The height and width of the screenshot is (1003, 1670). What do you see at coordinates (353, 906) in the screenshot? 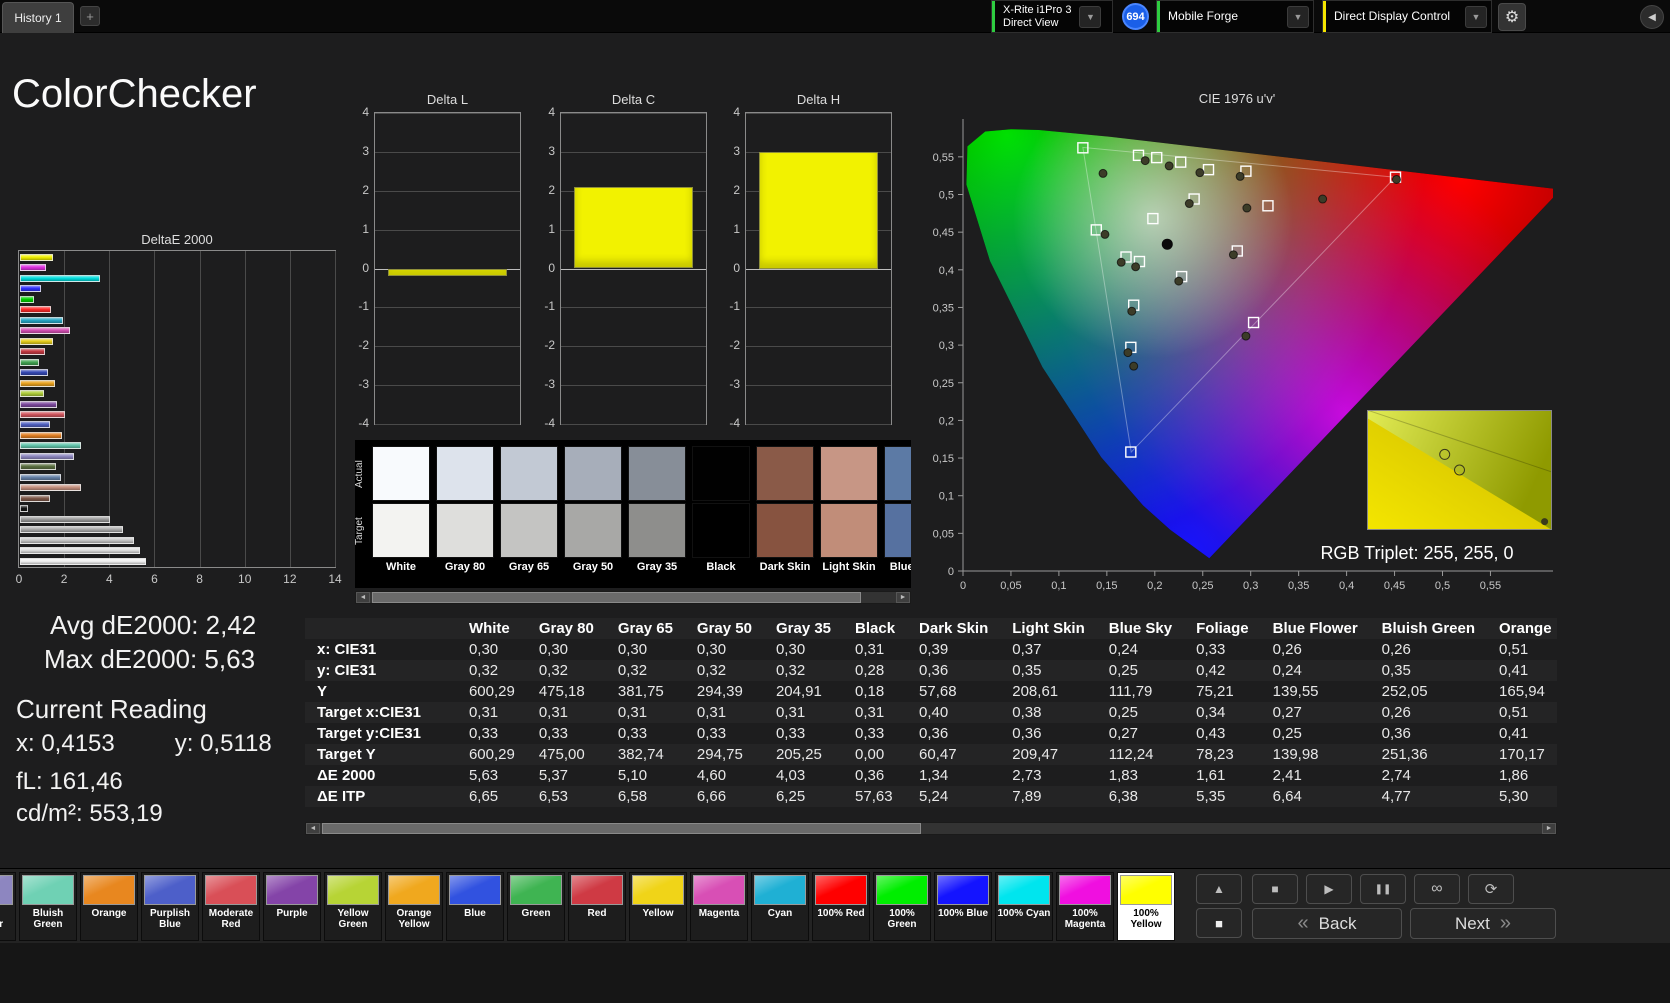
I see `patch-button: Yellow Green` at bounding box center [353, 906].